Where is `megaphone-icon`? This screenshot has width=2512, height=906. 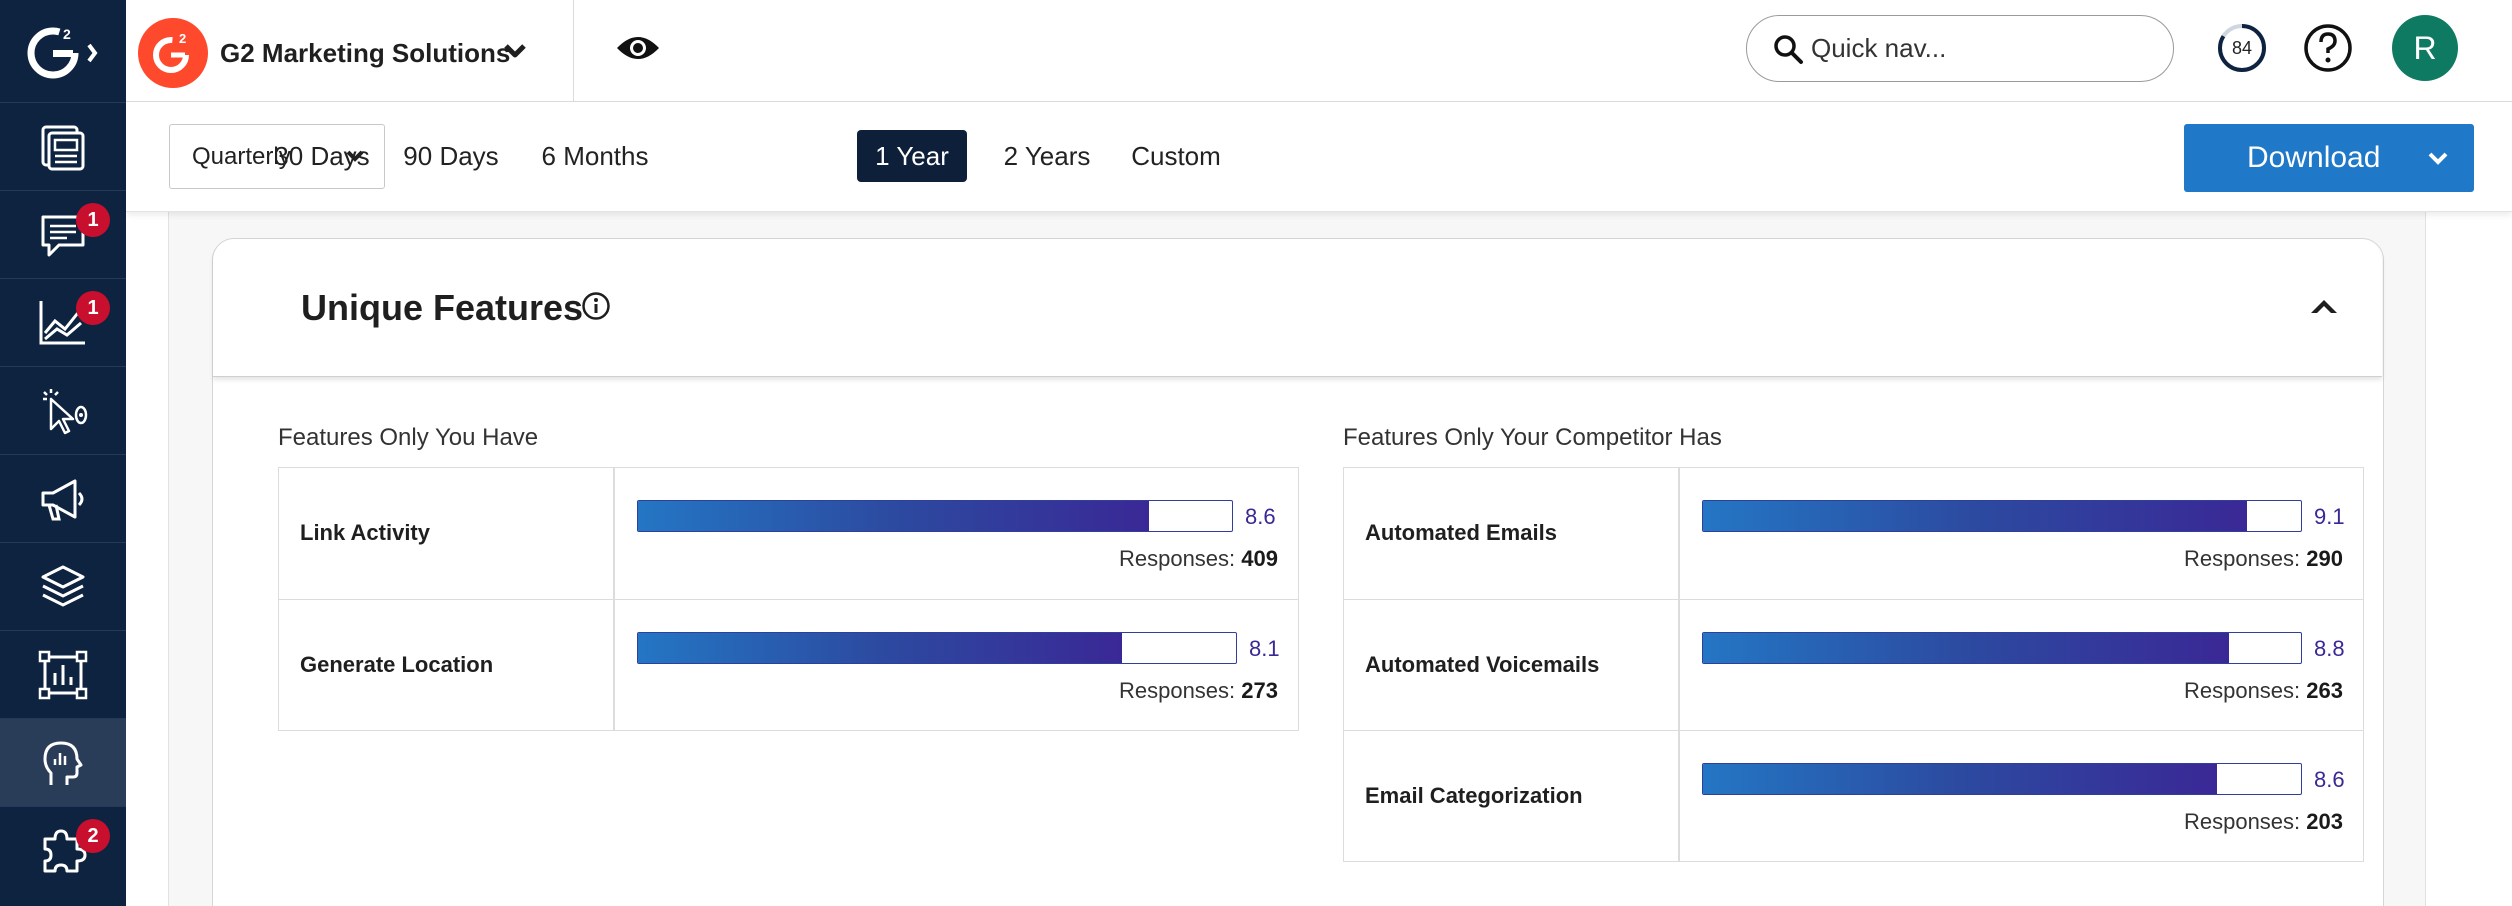 megaphone-icon is located at coordinates (62, 499).